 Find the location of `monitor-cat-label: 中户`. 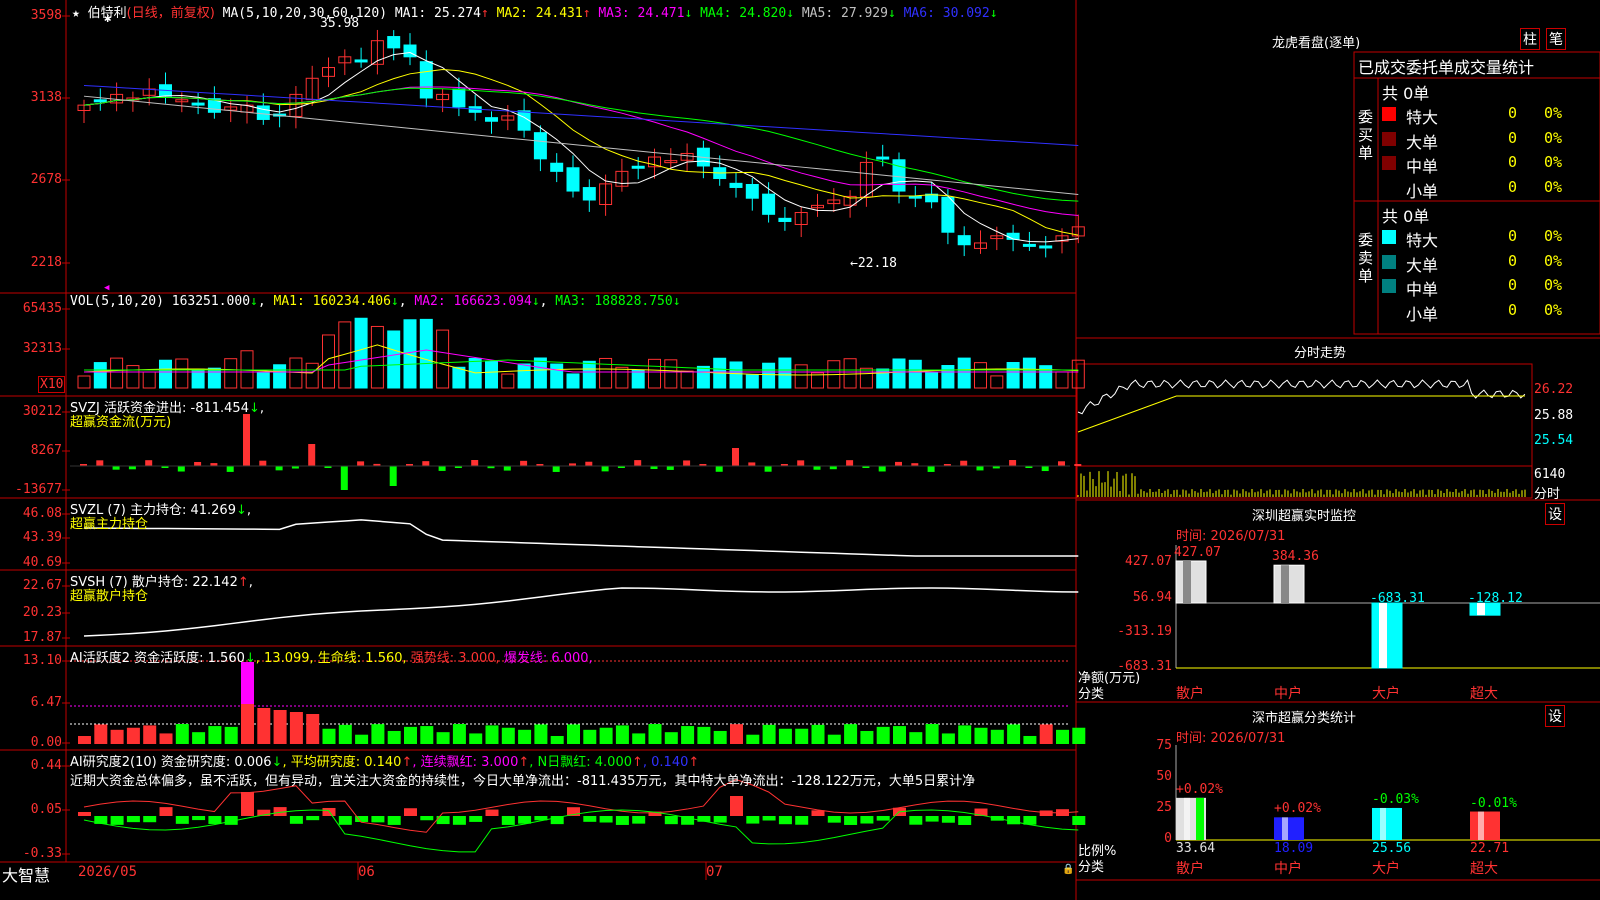

monitor-cat-label: 中户 is located at coordinates (1288, 694).